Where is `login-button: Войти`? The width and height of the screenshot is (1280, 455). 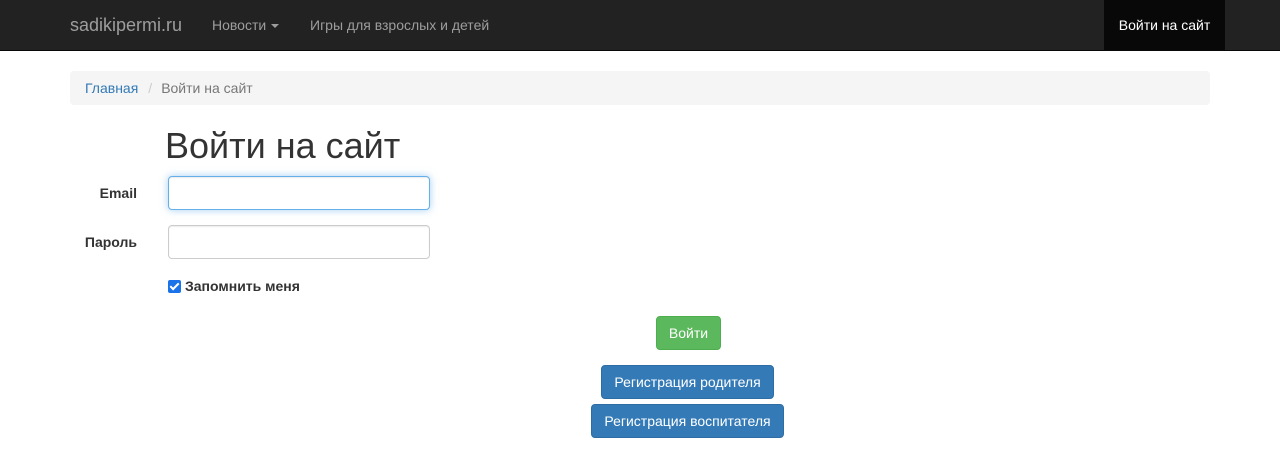 login-button: Войти is located at coordinates (688, 333).